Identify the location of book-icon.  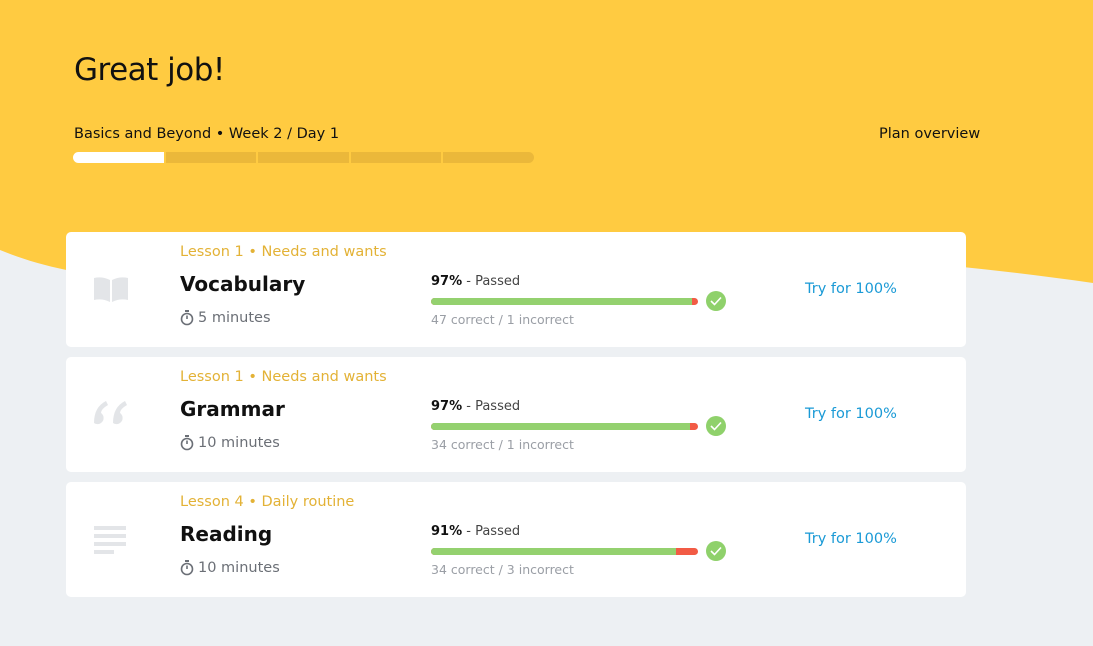
(111, 289).